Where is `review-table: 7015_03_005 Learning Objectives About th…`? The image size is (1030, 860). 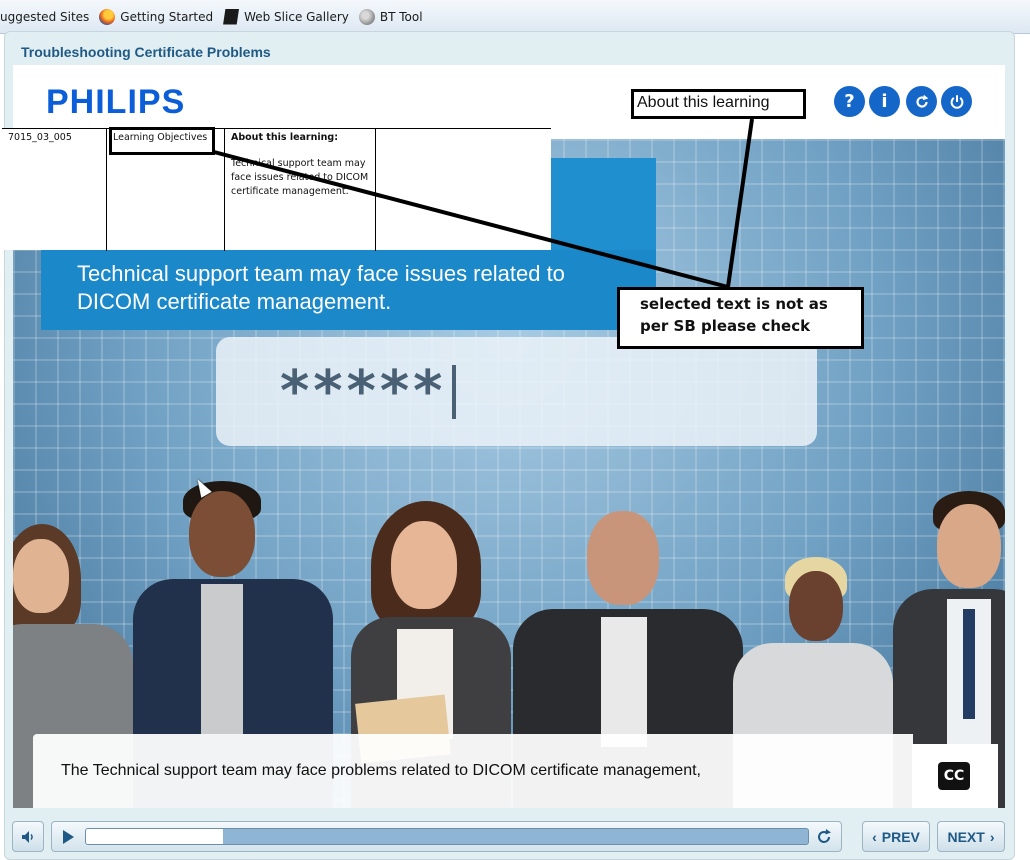
review-table: 7015_03_005 Learning Objectives About th… is located at coordinates (276, 189).